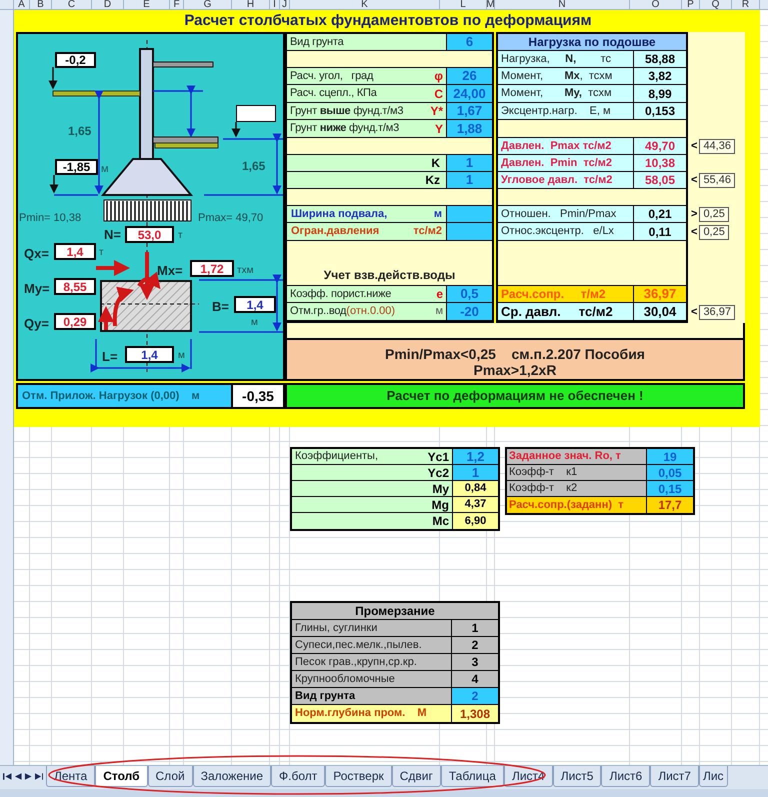  I want to click on symbol-label: Mg, so click(440, 505).